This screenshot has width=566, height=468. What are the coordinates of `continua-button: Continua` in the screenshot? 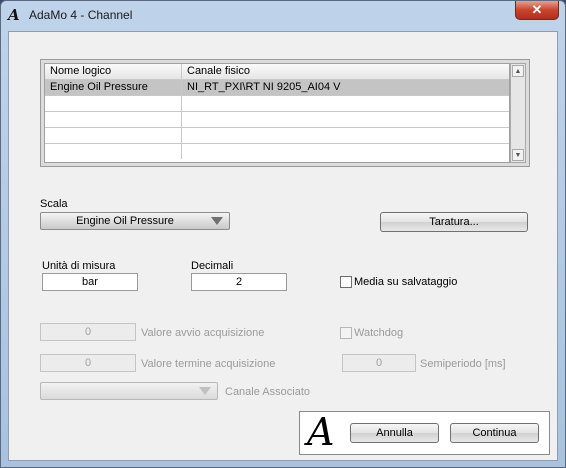 It's located at (494, 433).